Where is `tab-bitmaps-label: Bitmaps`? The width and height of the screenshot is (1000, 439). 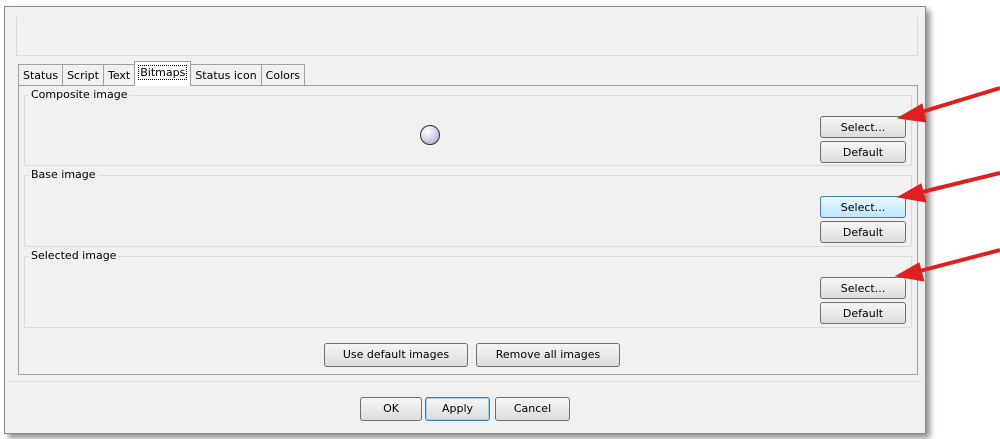 tab-bitmaps-label: Bitmaps is located at coordinates (163, 72).